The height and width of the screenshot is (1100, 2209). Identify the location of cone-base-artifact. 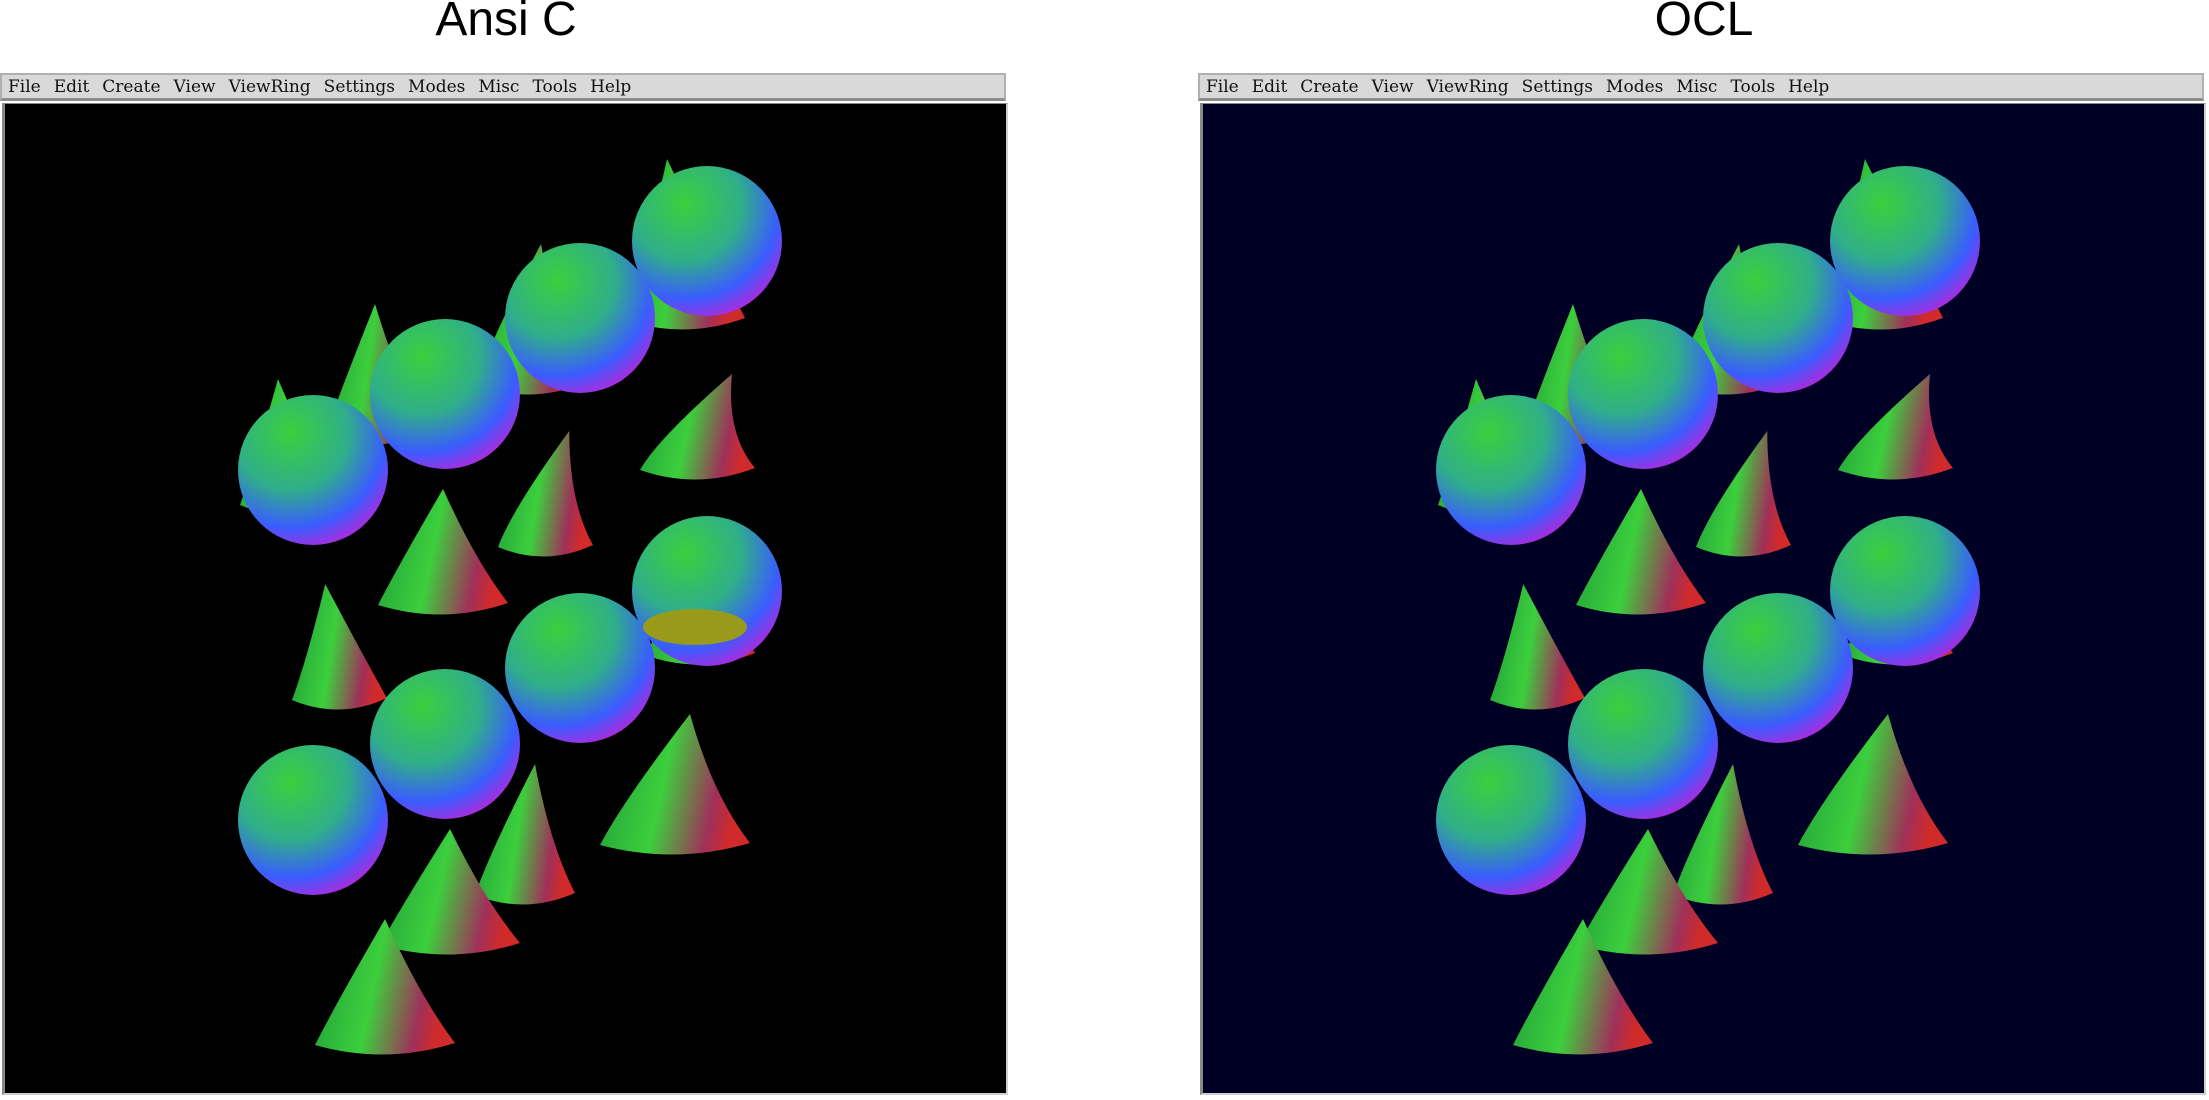
(695, 627).